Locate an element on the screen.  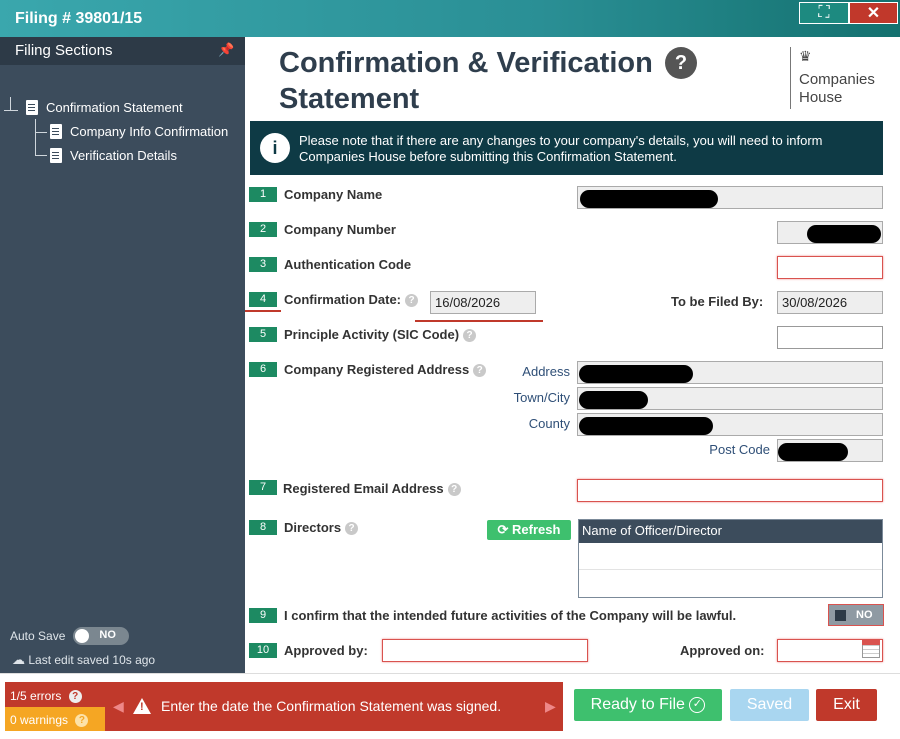
error-count: 1/5 errors is located at coordinates (36, 696).